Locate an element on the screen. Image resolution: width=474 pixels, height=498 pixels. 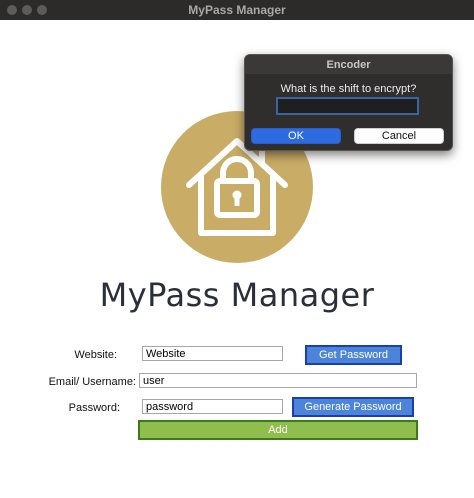
window-title: MyPass Manager is located at coordinates (237, 10).